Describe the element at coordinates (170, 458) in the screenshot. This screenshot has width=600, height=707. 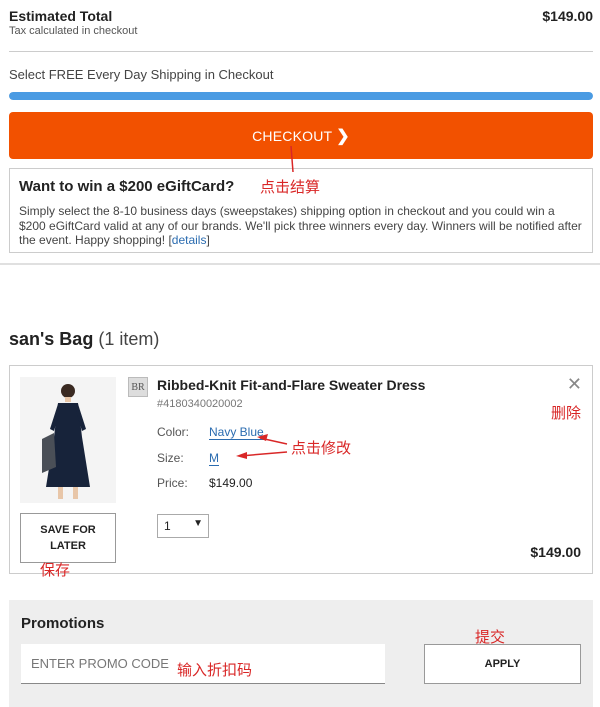
I see `size-label: Size:` at that location.